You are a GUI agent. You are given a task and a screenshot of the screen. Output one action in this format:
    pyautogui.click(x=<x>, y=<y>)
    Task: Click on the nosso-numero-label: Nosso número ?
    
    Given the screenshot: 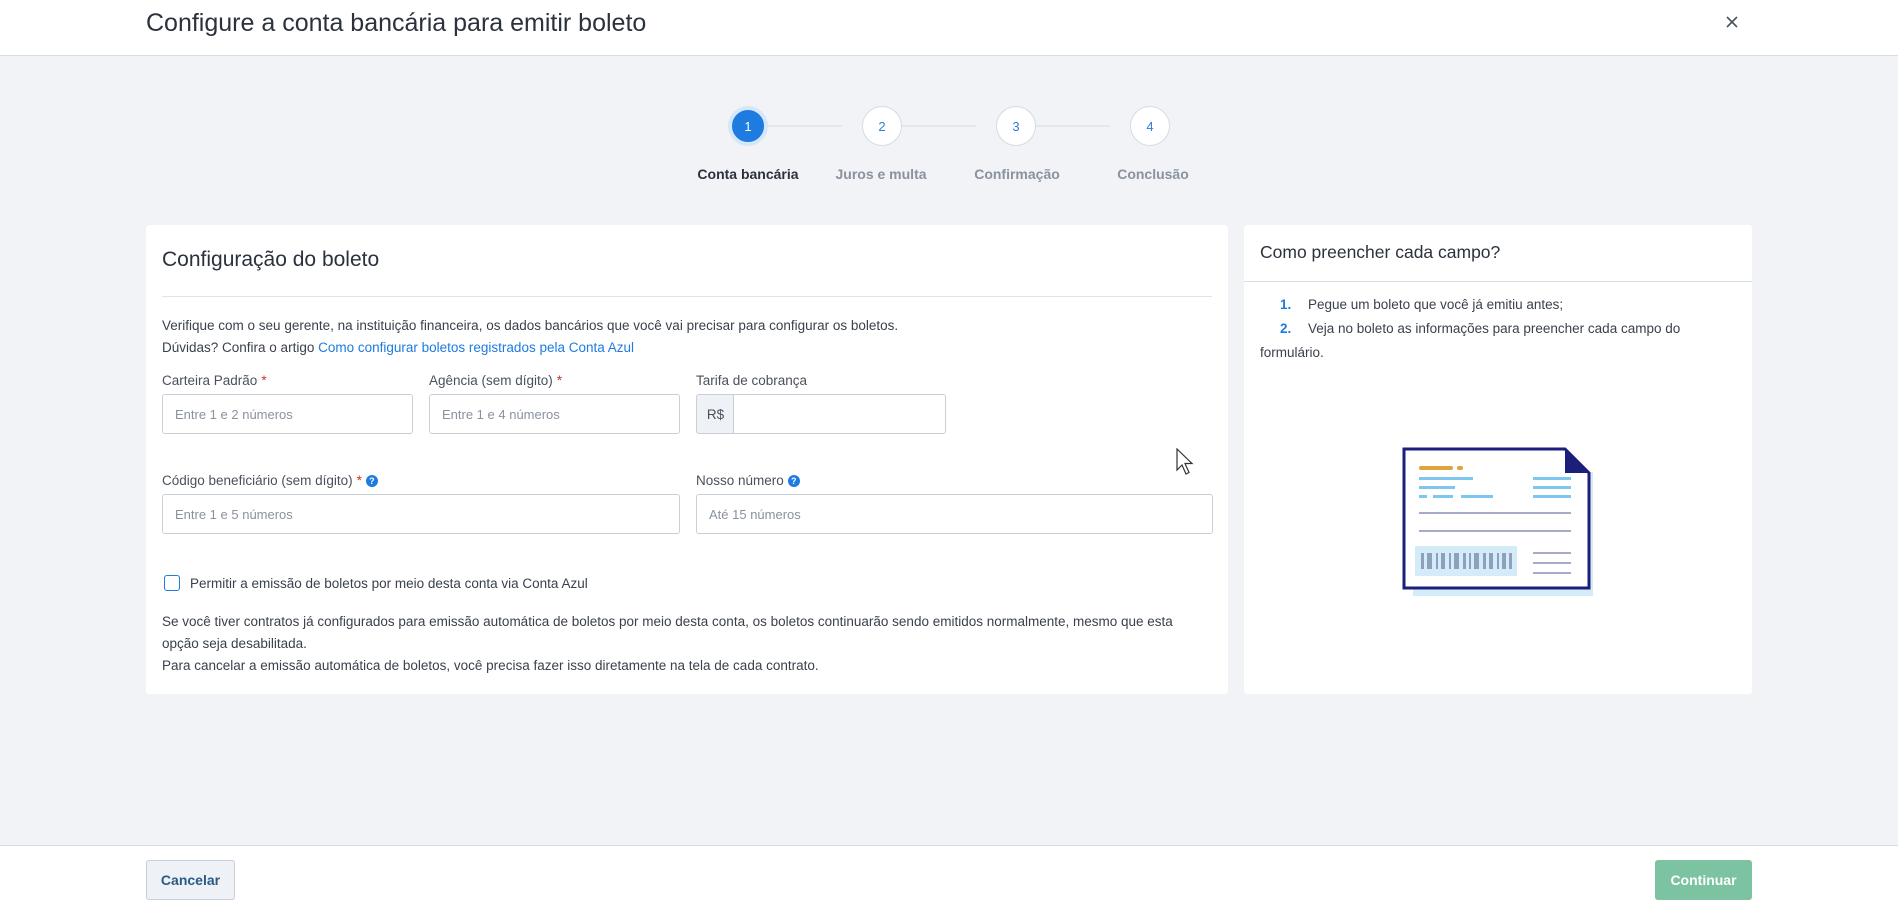 What is the action you would take?
    pyautogui.click(x=748, y=480)
    